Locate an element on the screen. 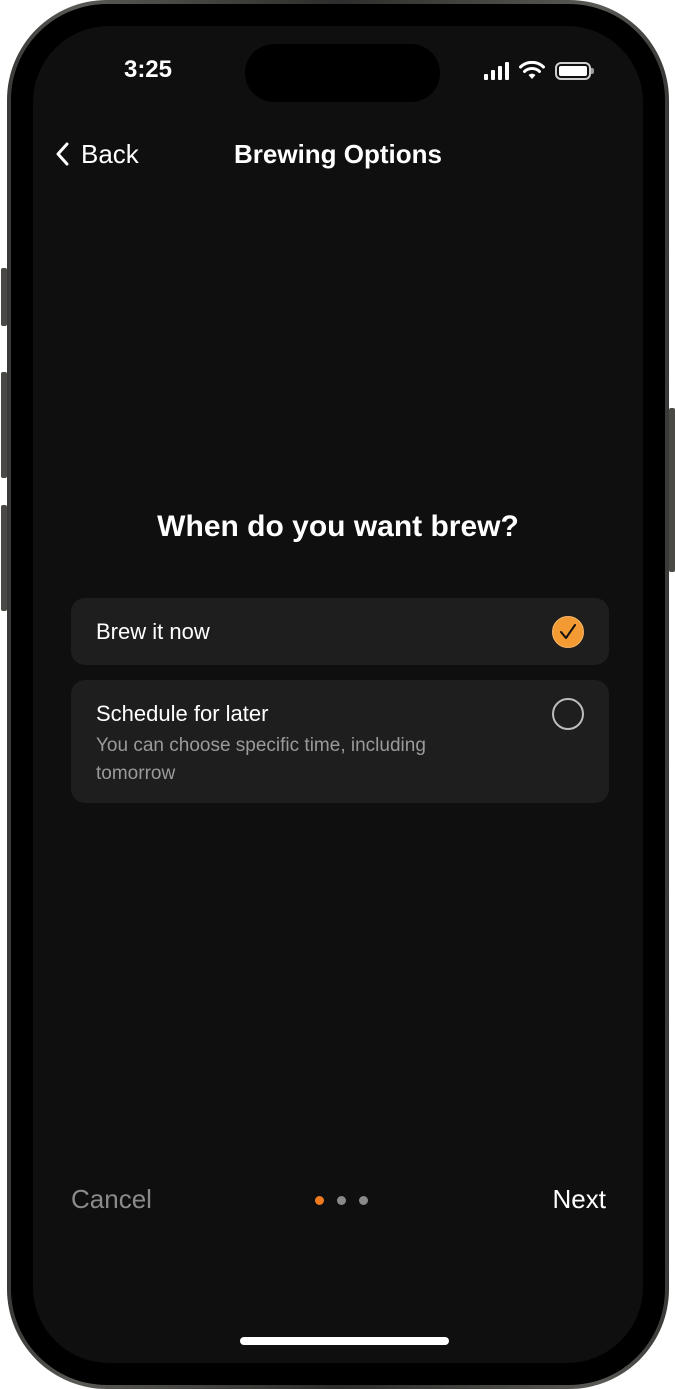 The image size is (675, 1389). cancel-button: Cancel is located at coordinates (111, 1199).